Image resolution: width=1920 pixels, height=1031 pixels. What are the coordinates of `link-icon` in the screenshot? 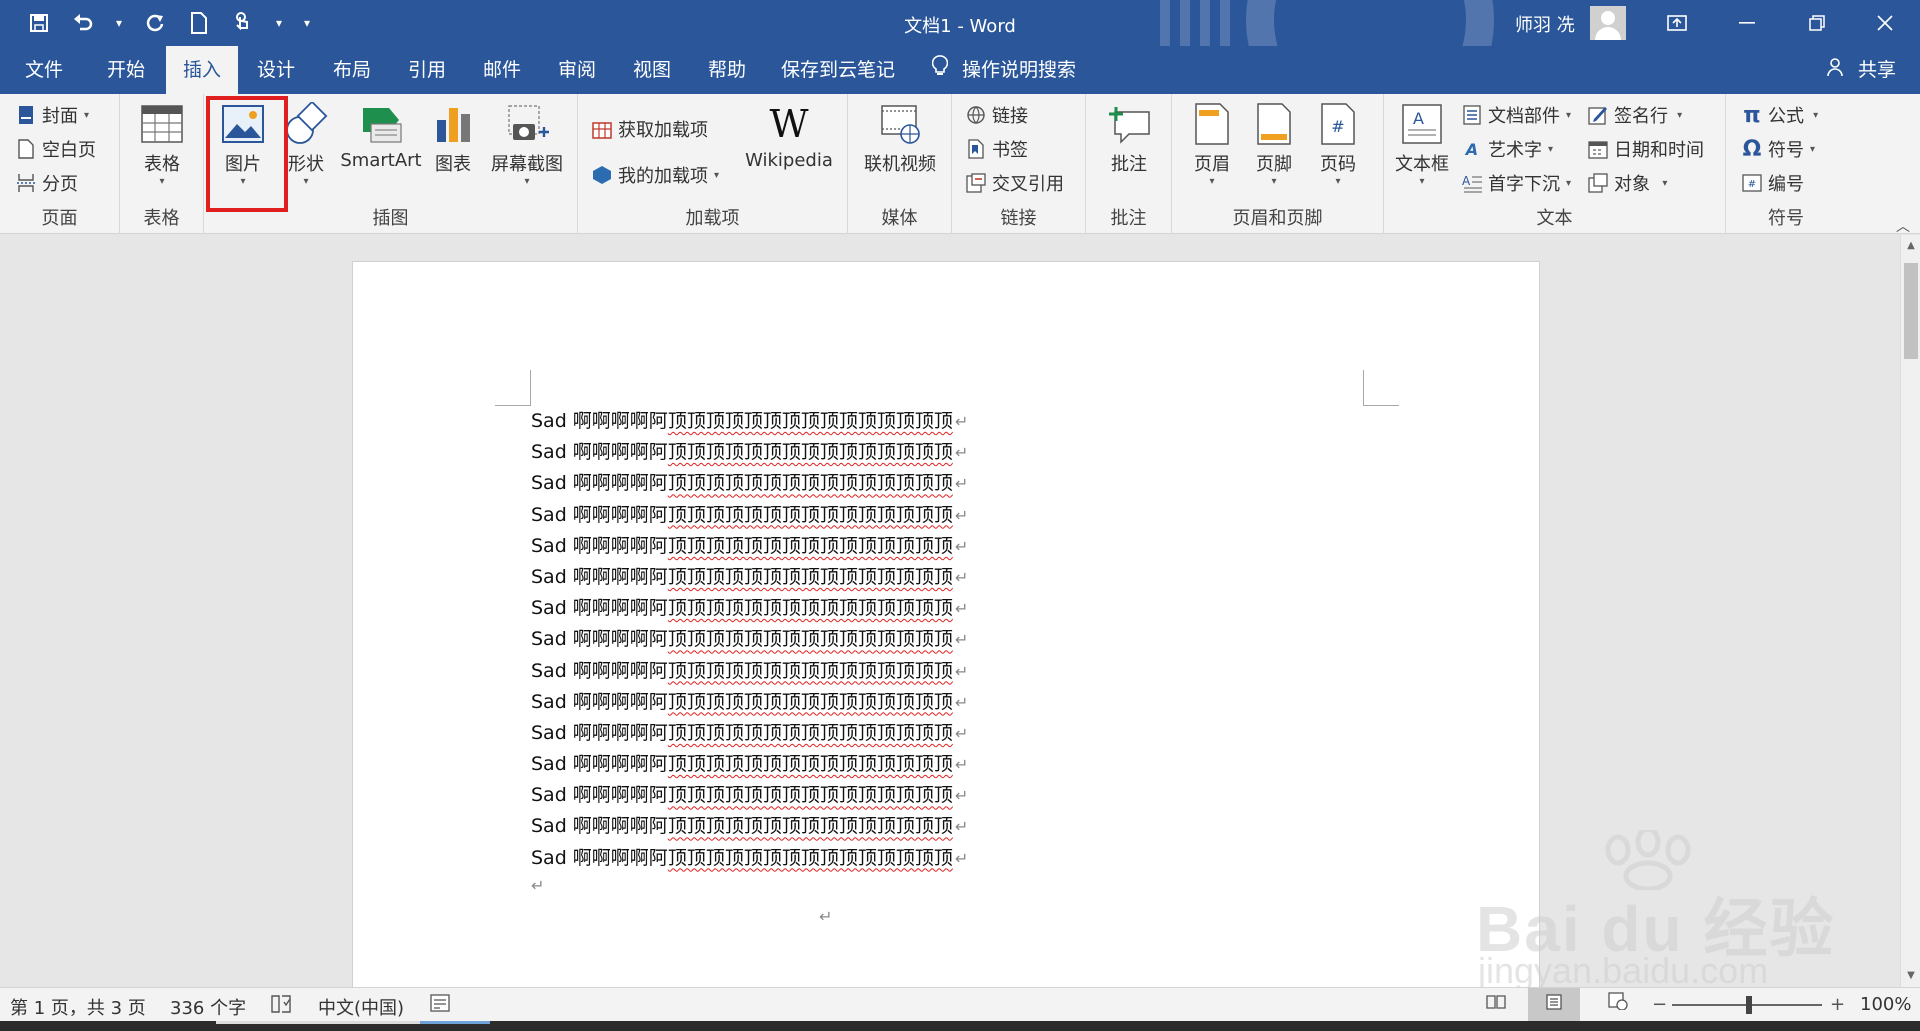 It's located at (976, 115).